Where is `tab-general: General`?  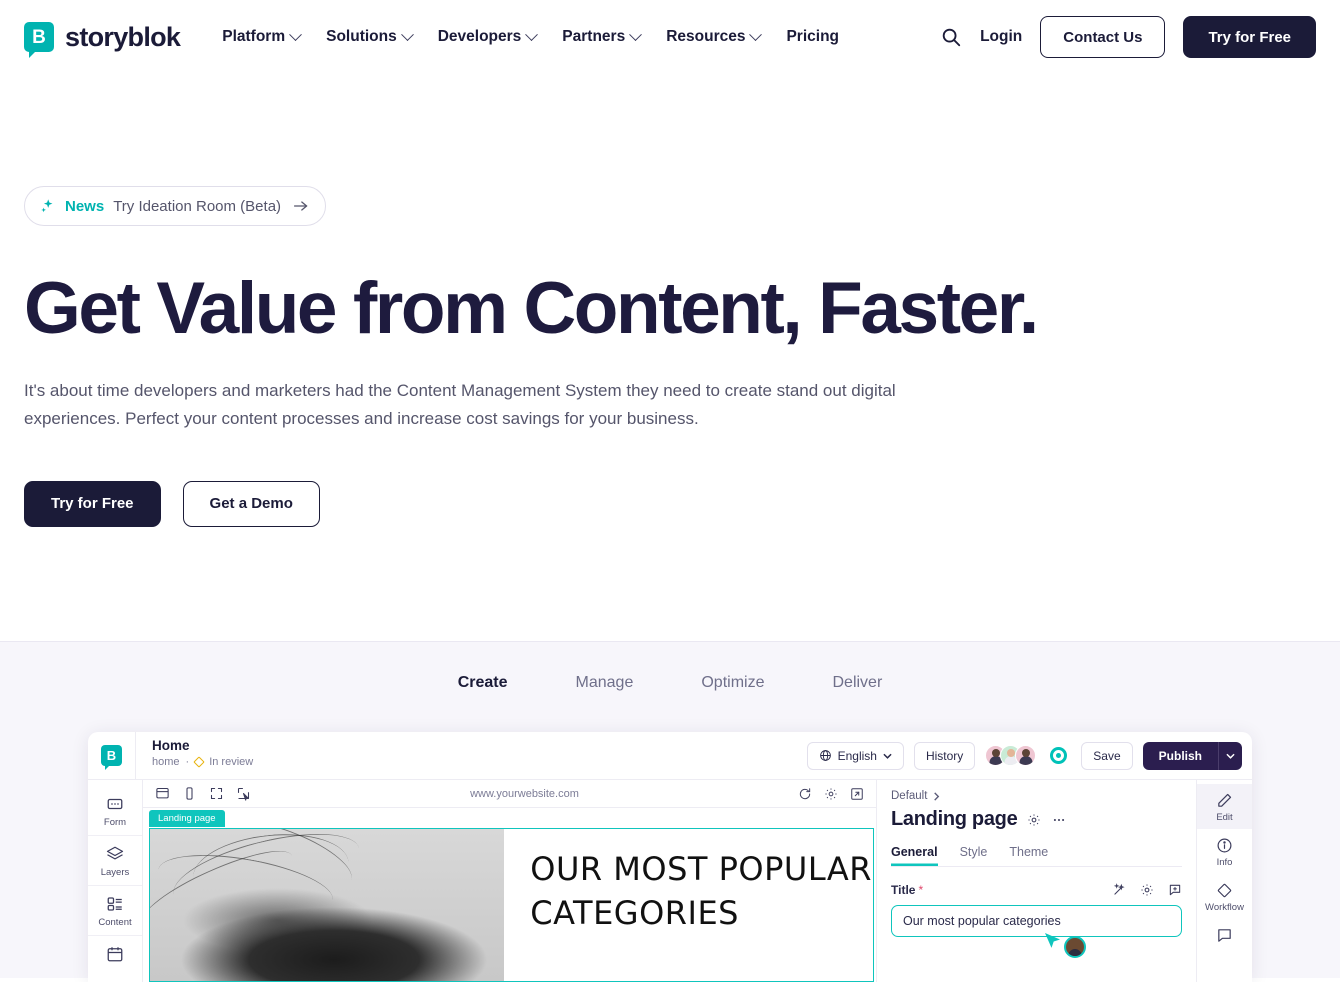 tab-general: General is located at coordinates (914, 855).